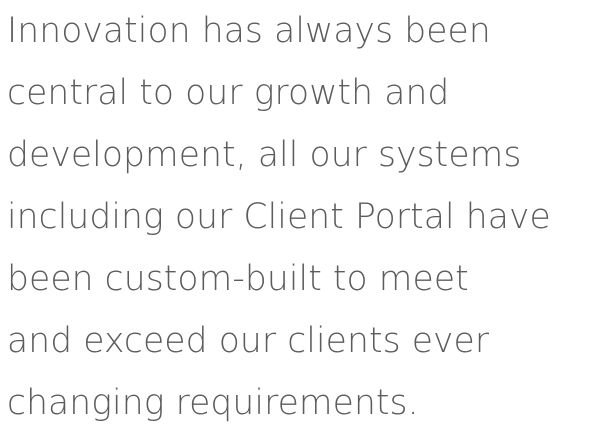 The height and width of the screenshot is (437, 615). What do you see at coordinates (248, 341) in the screenshot?
I see `paragraph-line: and exceed our clients ever` at bounding box center [248, 341].